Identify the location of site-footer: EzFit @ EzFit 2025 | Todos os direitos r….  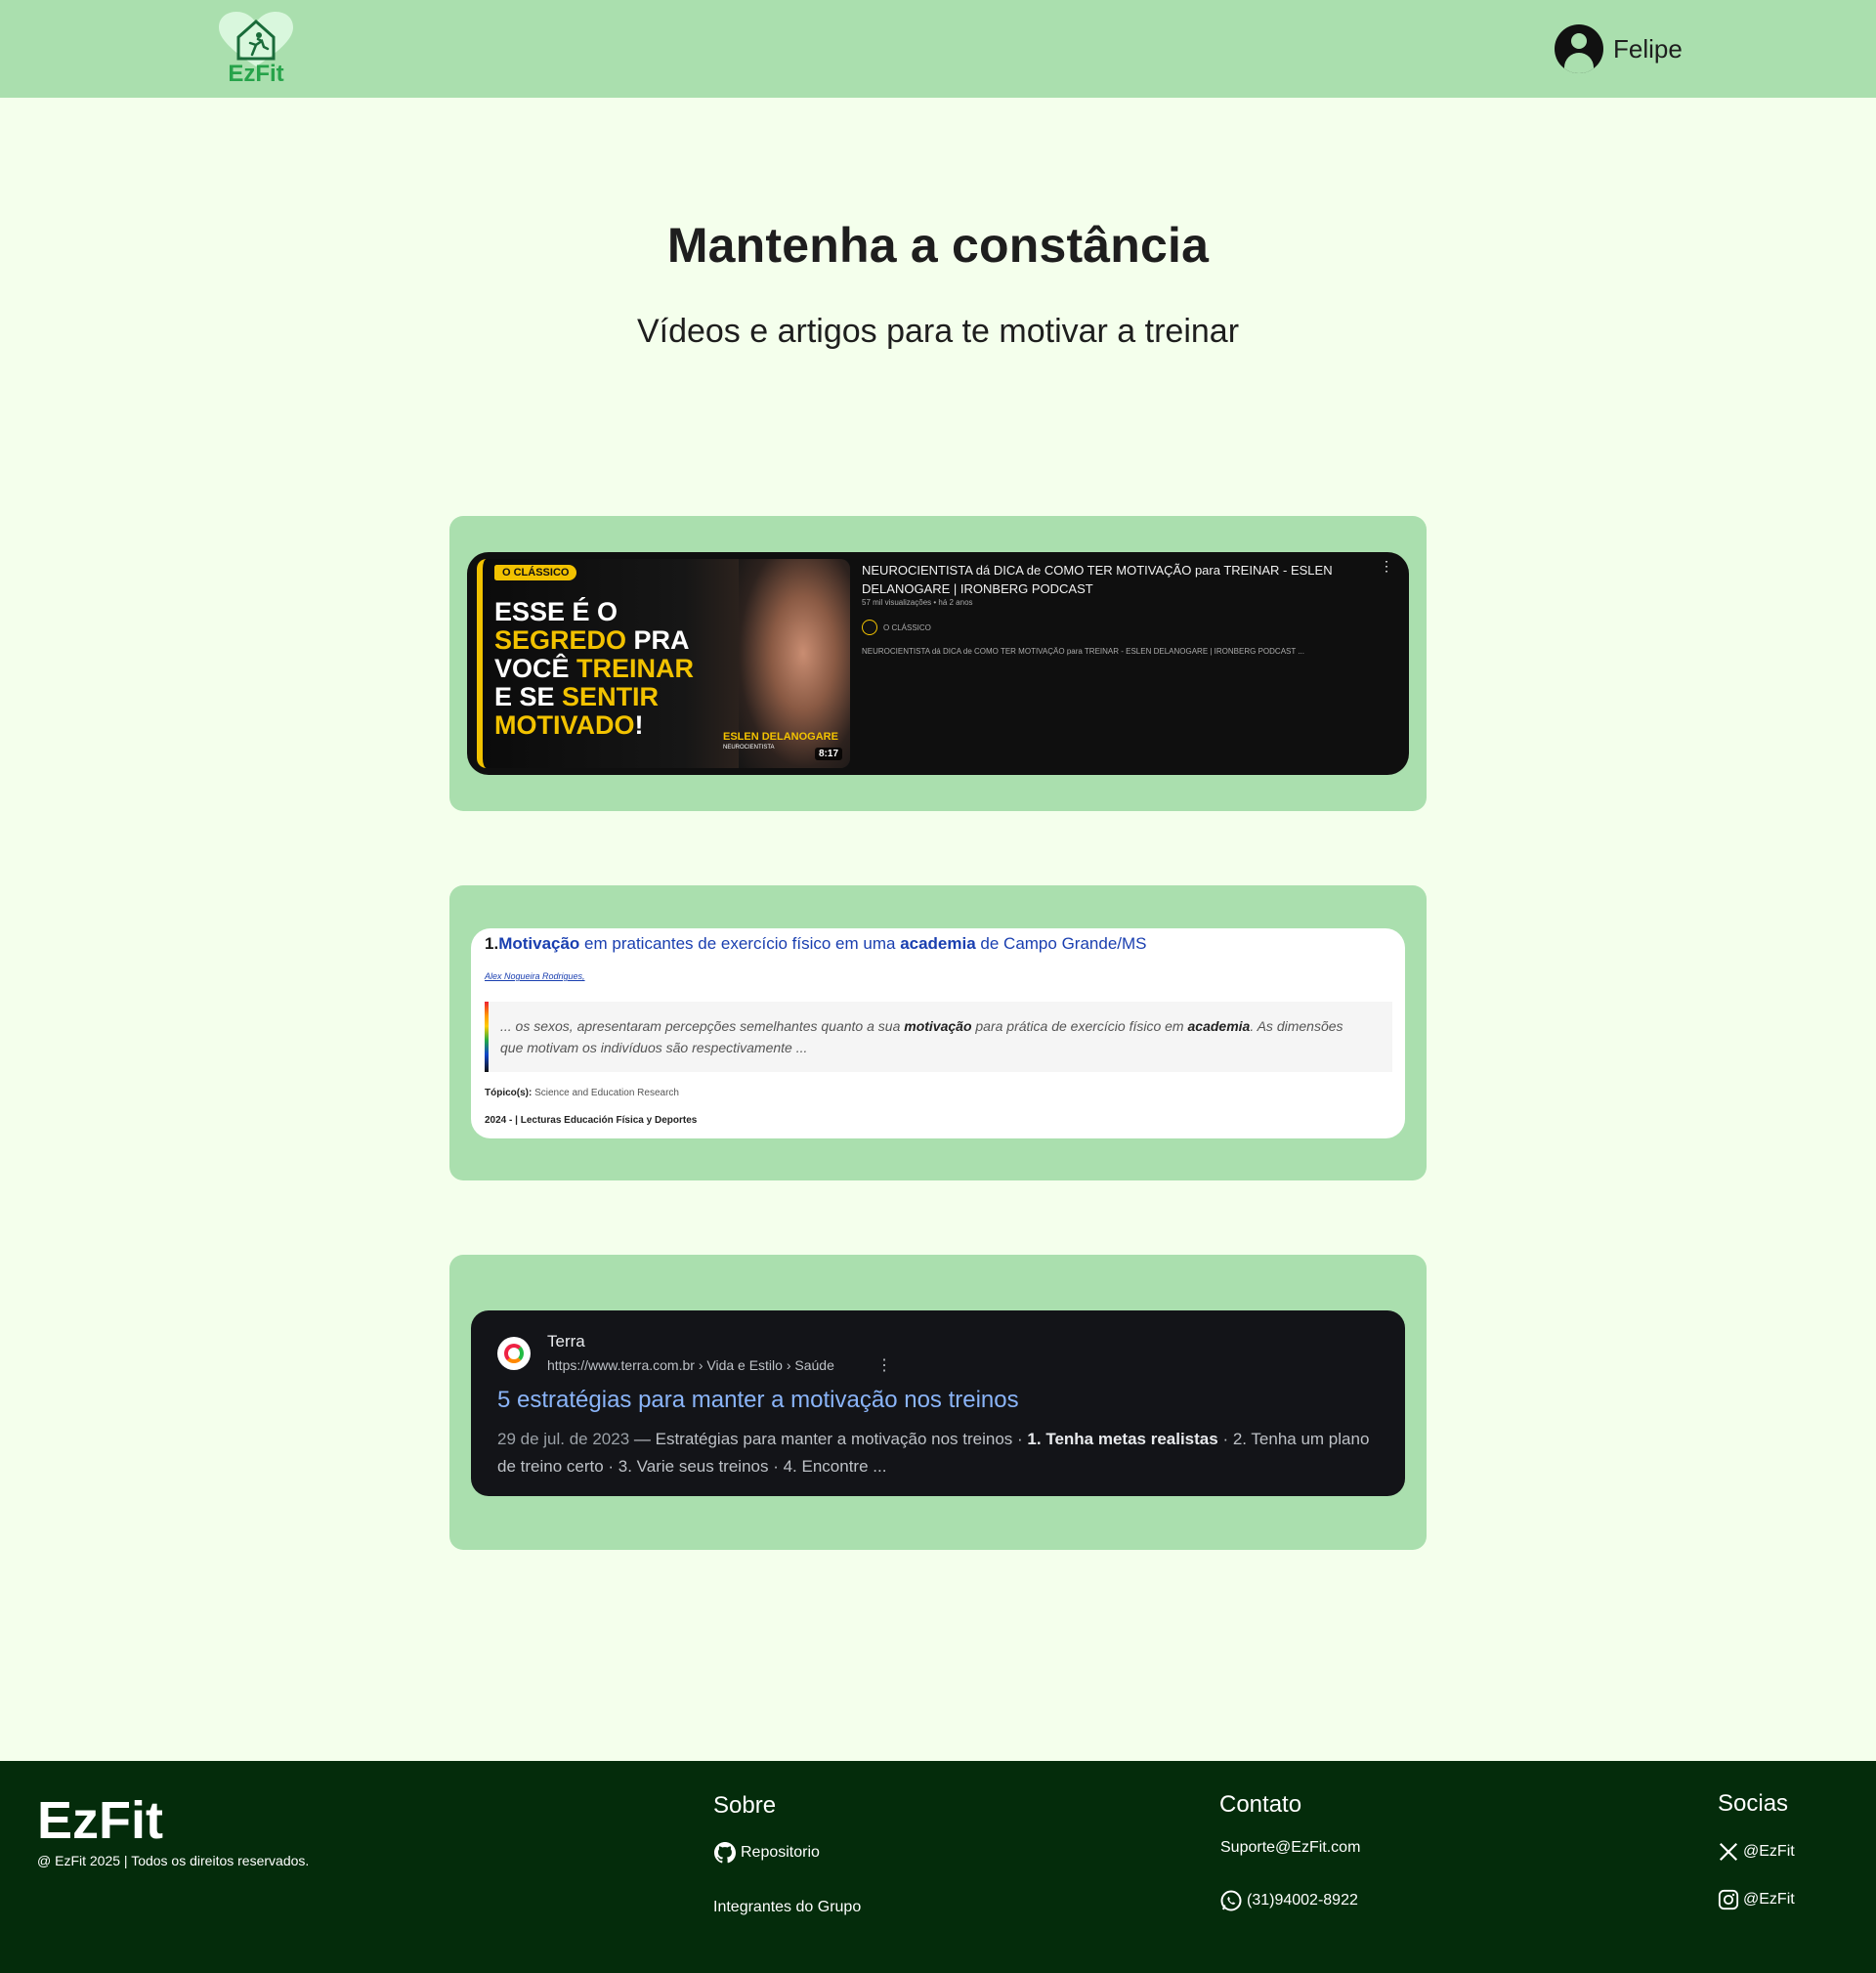
(938, 1867).